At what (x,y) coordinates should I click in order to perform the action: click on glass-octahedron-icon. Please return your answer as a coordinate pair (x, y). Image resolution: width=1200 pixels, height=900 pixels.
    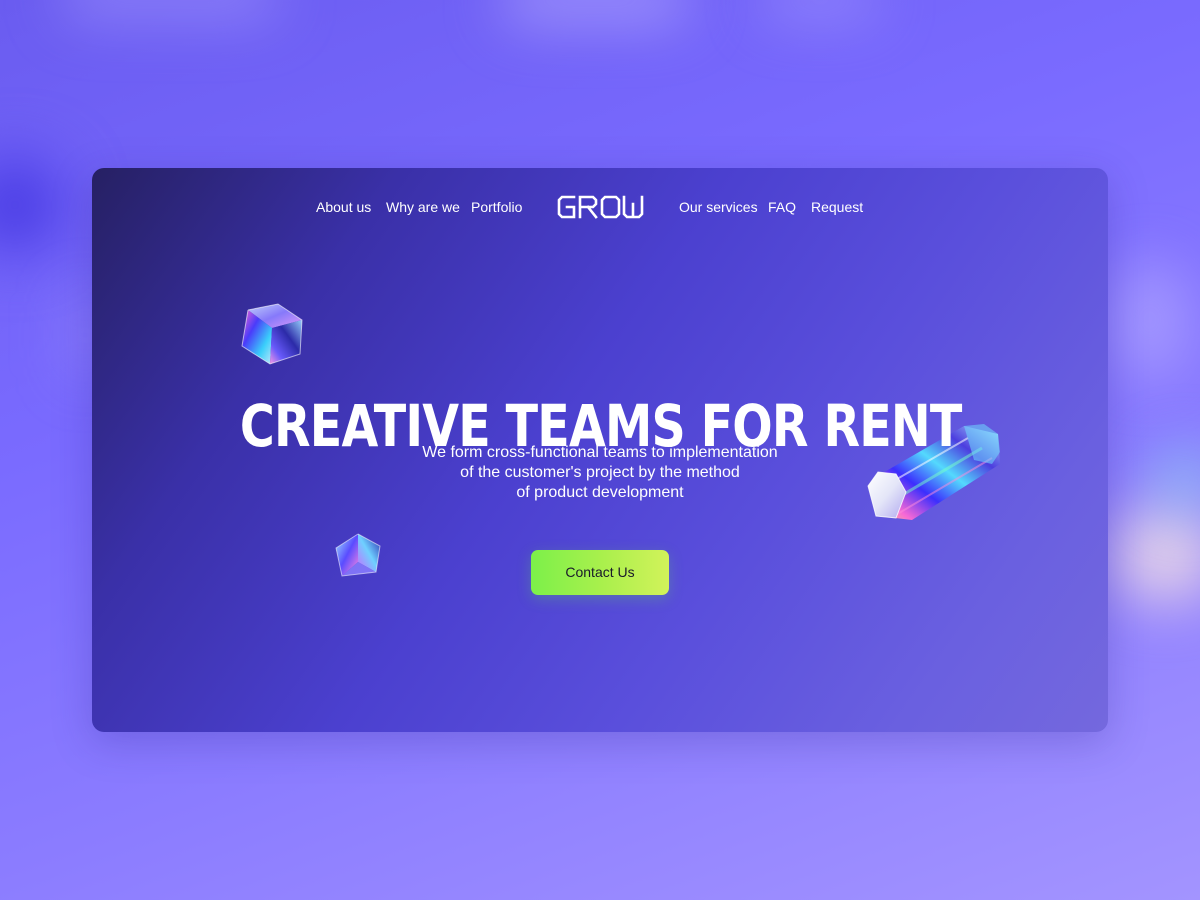
    Looking at the image, I should click on (358, 555).